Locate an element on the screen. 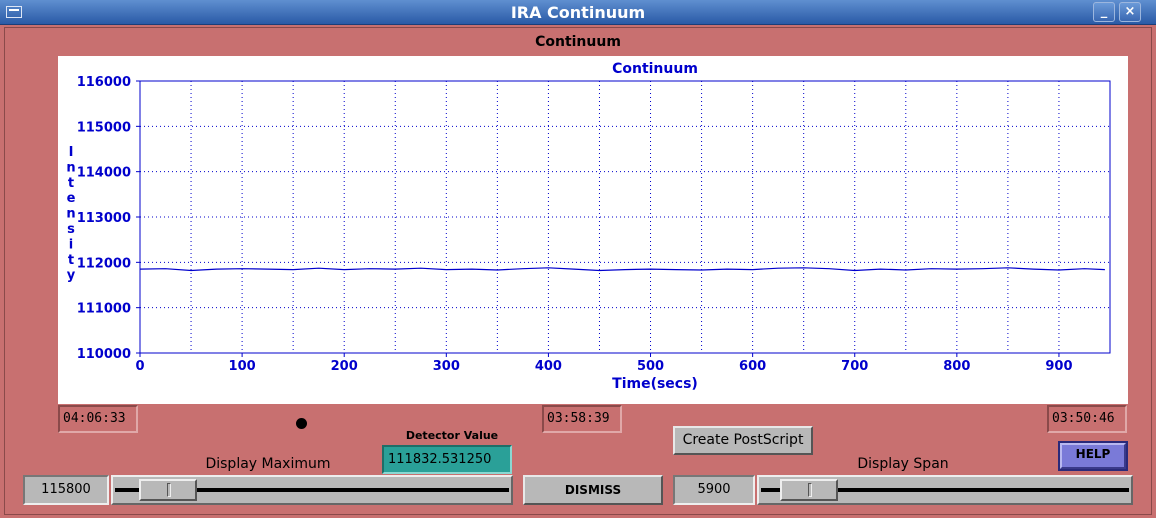 This screenshot has height=518, width=1156. display-maximum-label: Display Maximum is located at coordinates (268, 464).